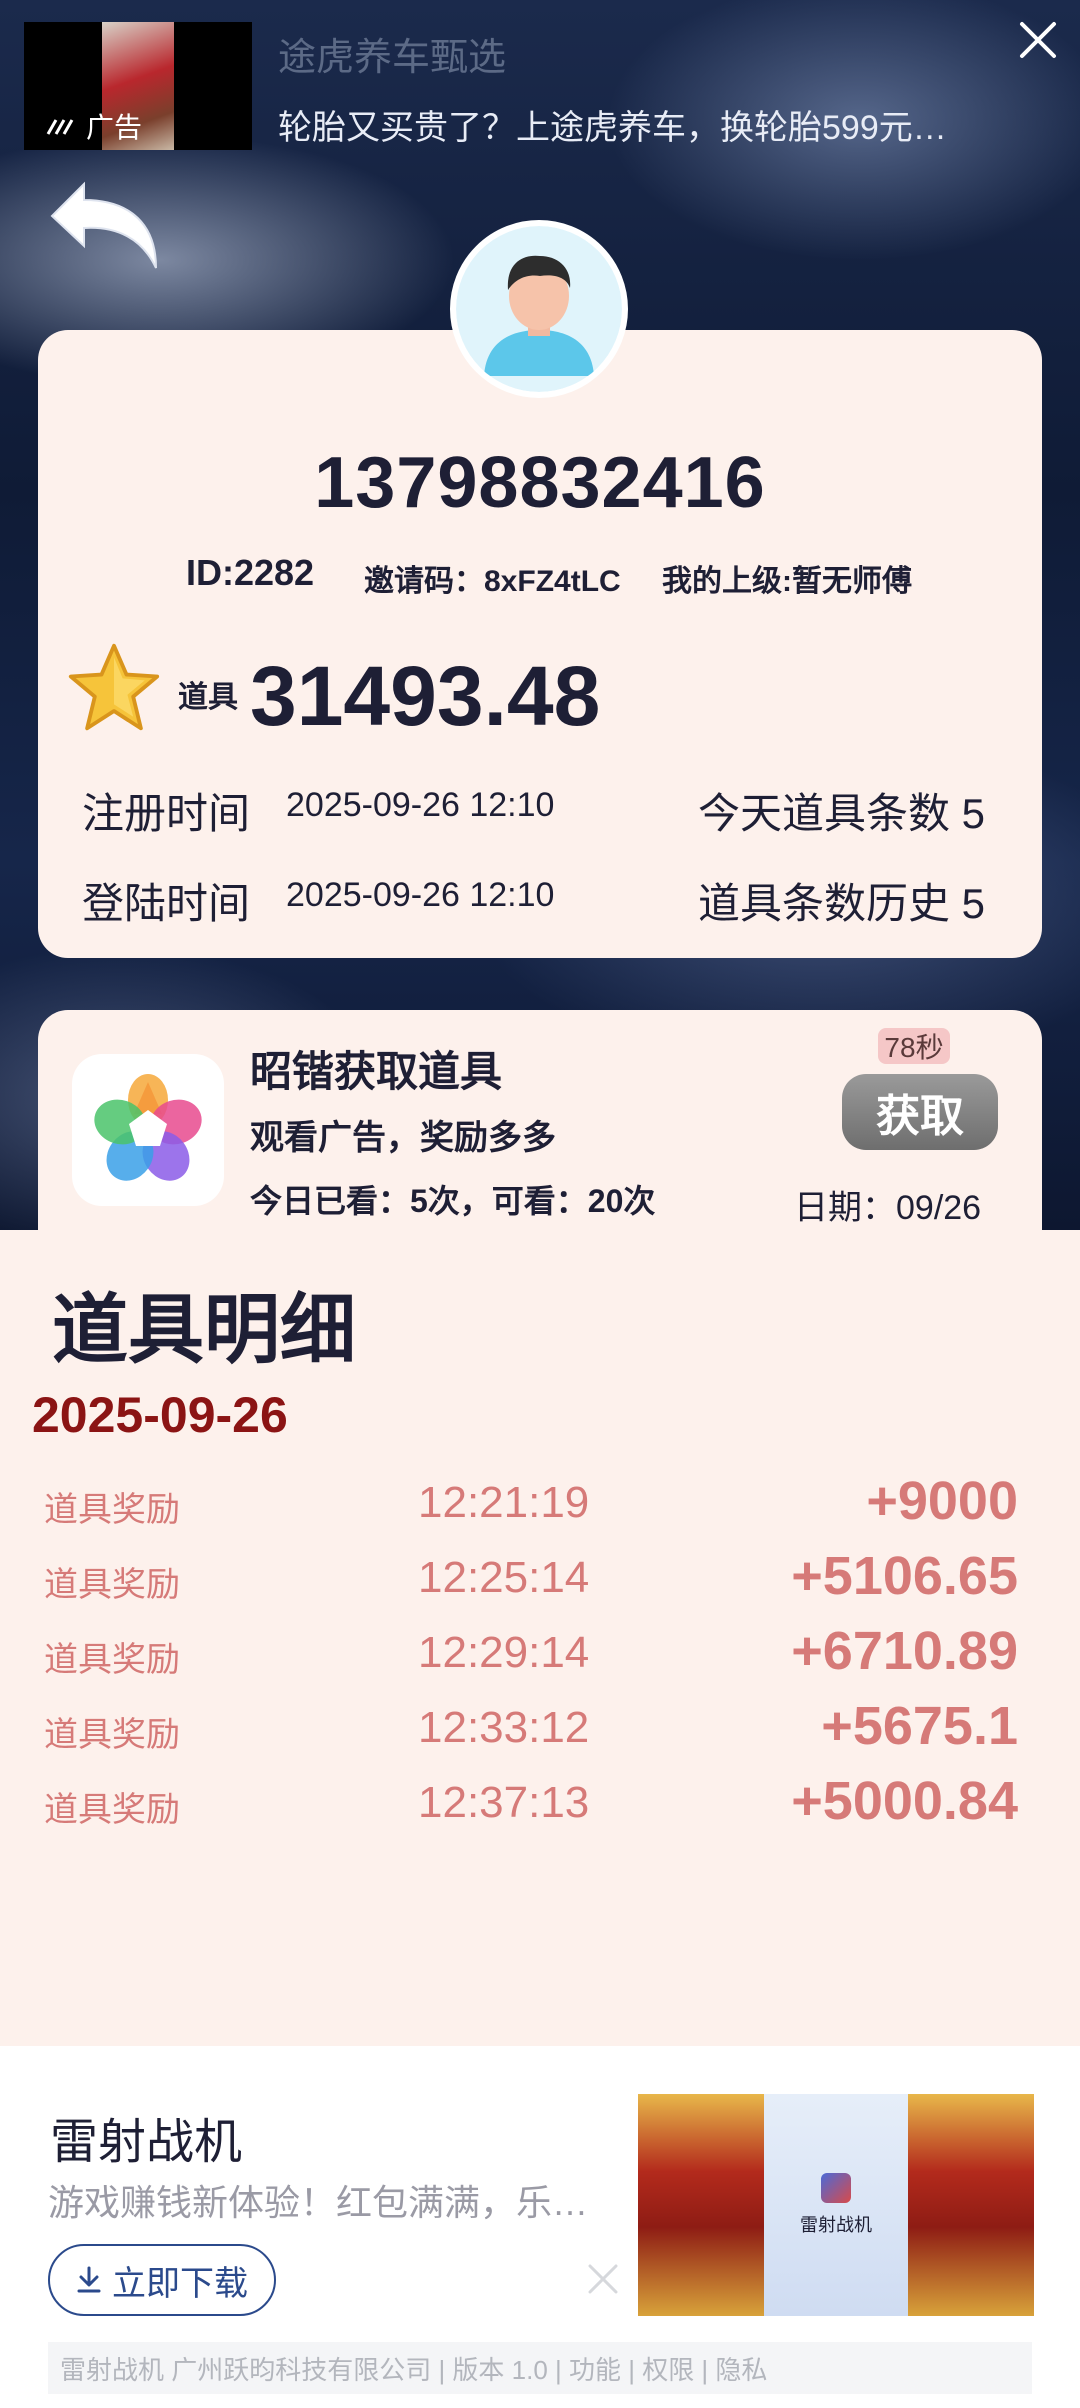  What do you see at coordinates (204, 1330) in the screenshot?
I see `detail-title: 道具明细` at bounding box center [204, 1330].